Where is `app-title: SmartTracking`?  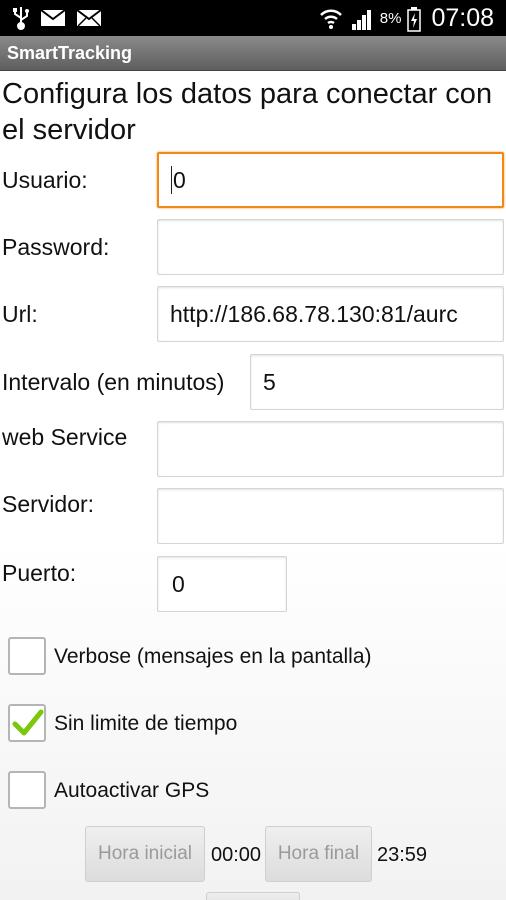 app-title: SmartTracking is located at coordinates (70, 53).